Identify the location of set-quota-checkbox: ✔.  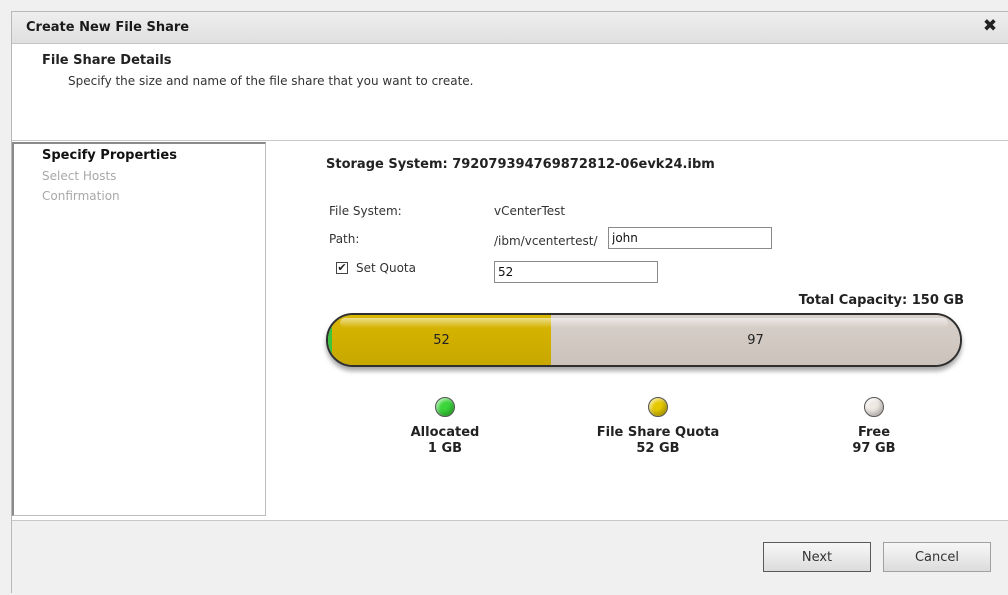
(342, 268).